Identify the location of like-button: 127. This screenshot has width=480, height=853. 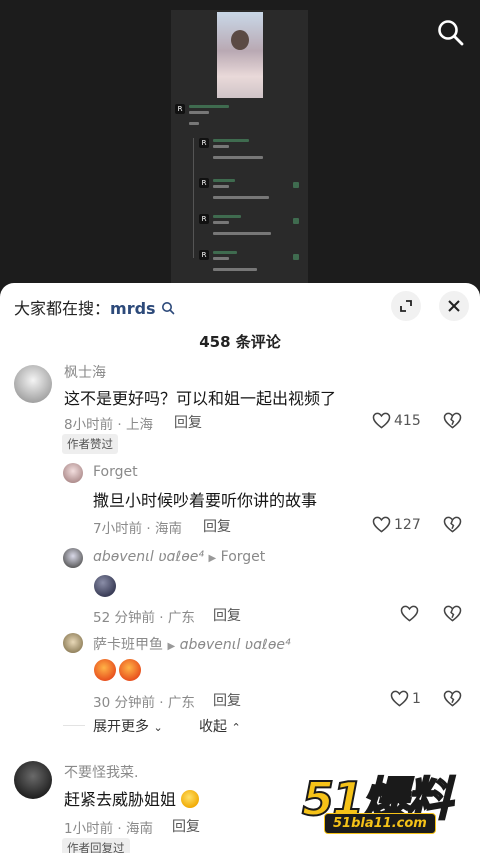
(396, 524).